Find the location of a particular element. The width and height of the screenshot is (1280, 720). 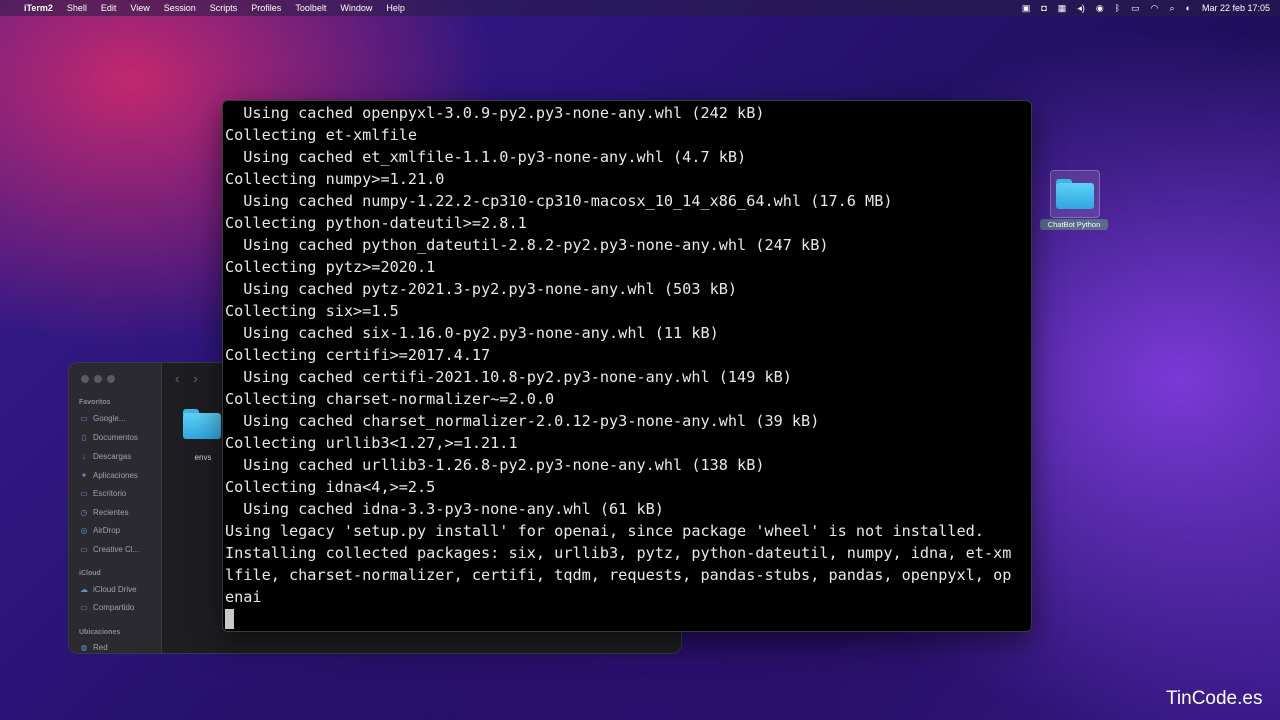

window-layout-icon: ▦ is located at coordinates (1062, 8).